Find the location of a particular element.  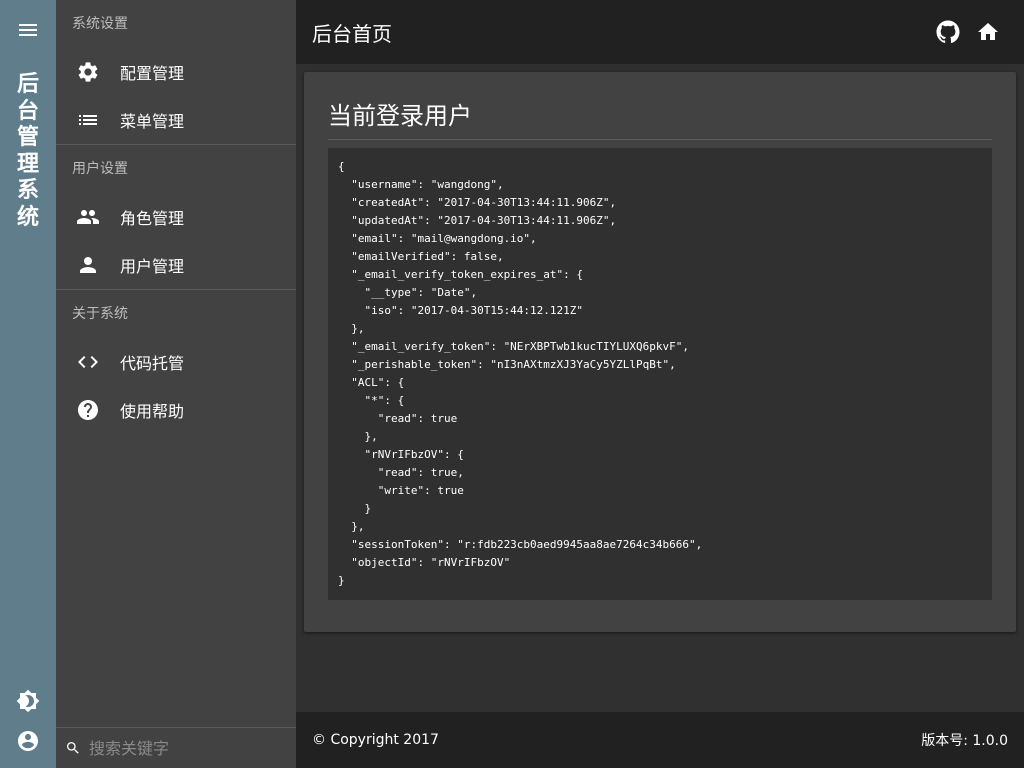

menu-icon is located at coordinates (28, 30).